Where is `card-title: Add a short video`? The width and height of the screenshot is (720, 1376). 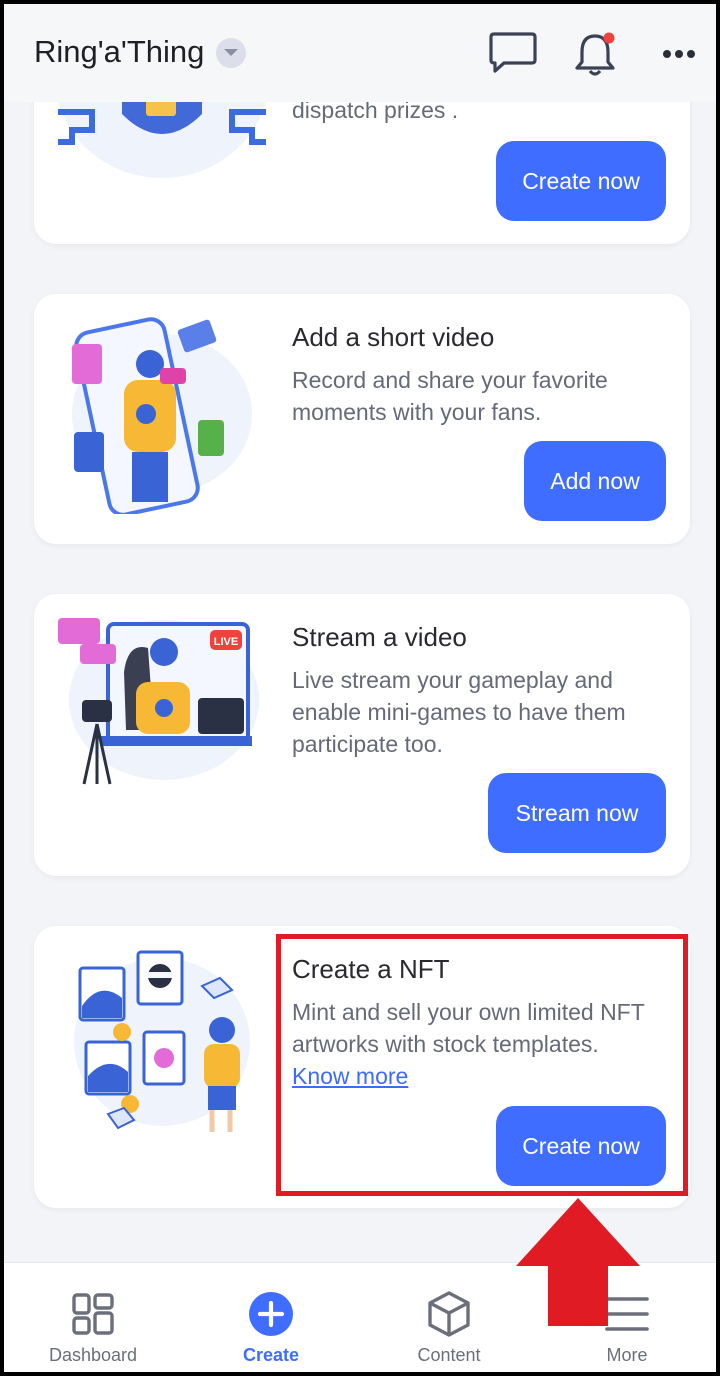
card-title: Add a short video is located at coordinates (393, 337).